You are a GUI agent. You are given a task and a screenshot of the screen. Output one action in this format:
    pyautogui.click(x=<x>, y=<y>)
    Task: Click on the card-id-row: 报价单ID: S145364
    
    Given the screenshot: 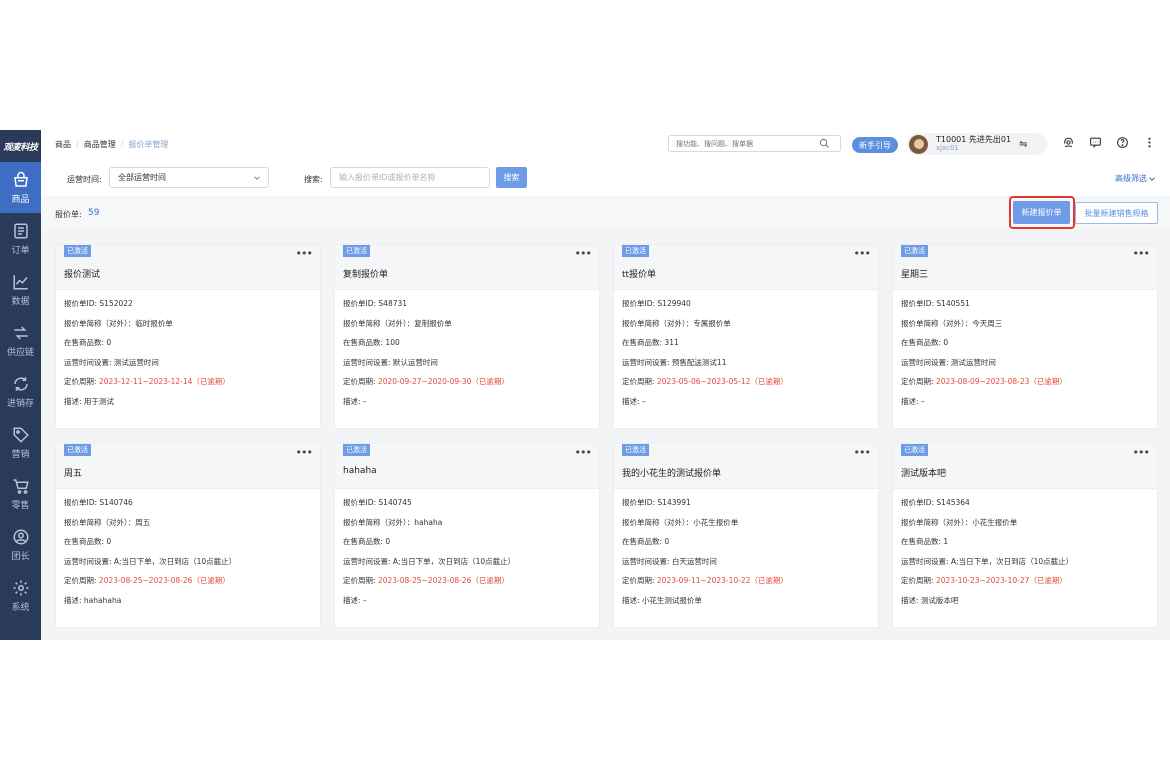 What is the action you would take?
    pyautogui.click(x=1025, y=507)
    